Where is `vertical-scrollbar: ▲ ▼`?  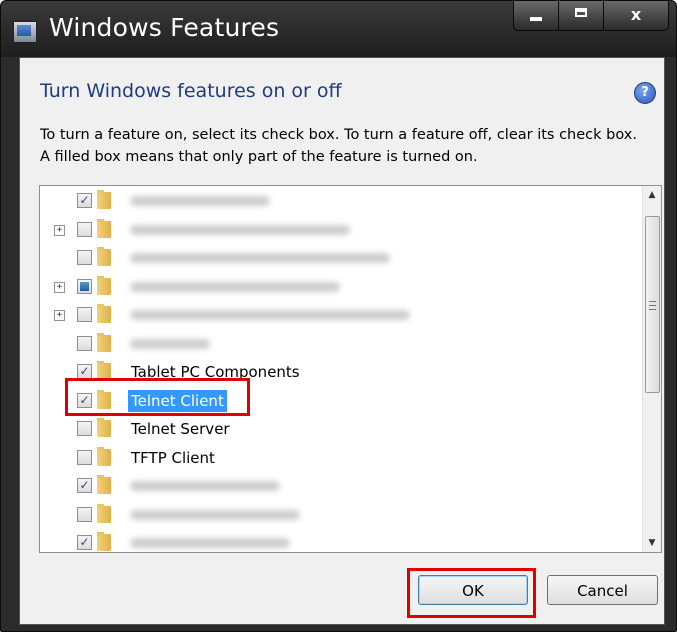 vertical-scrollbar: ▲ ▼ is located at coordinates (651, 369).